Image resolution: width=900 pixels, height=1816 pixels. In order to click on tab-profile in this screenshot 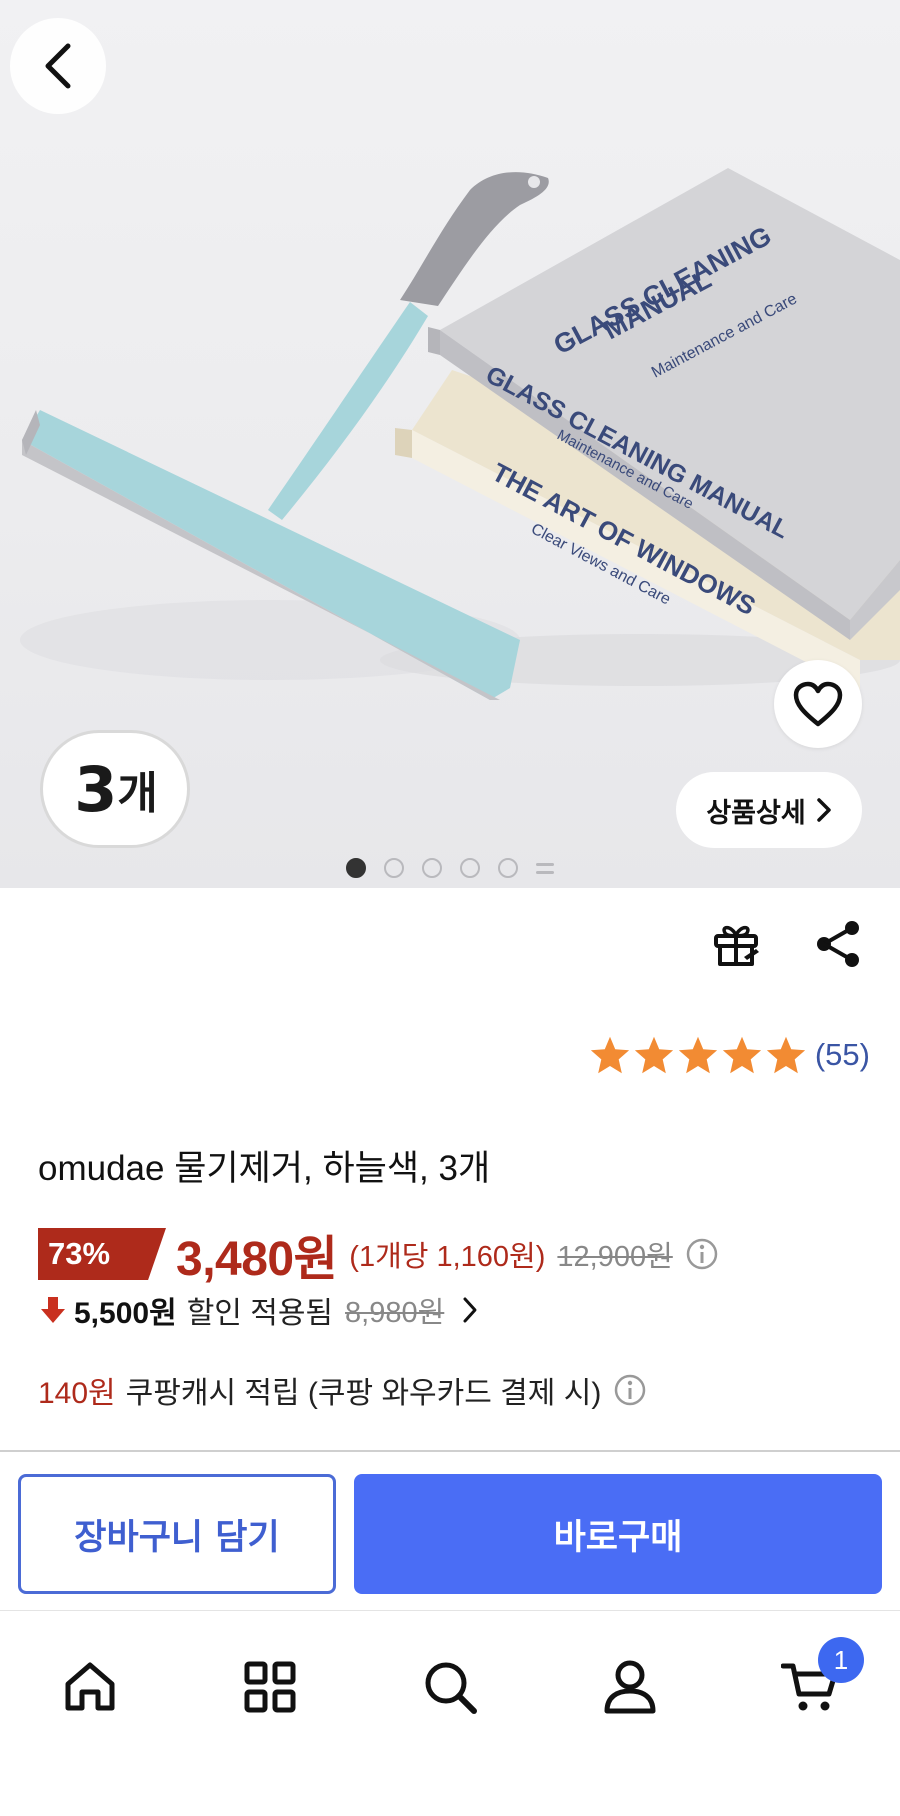, I will do `click(630, 1687)`.